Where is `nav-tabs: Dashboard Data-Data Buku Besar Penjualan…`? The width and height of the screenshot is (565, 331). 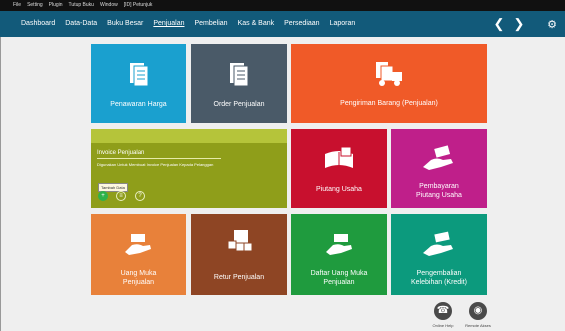
nav-tabs: Dashboard Data-Data Buku Besar Penjualan… is located at coordinates (188, 24).